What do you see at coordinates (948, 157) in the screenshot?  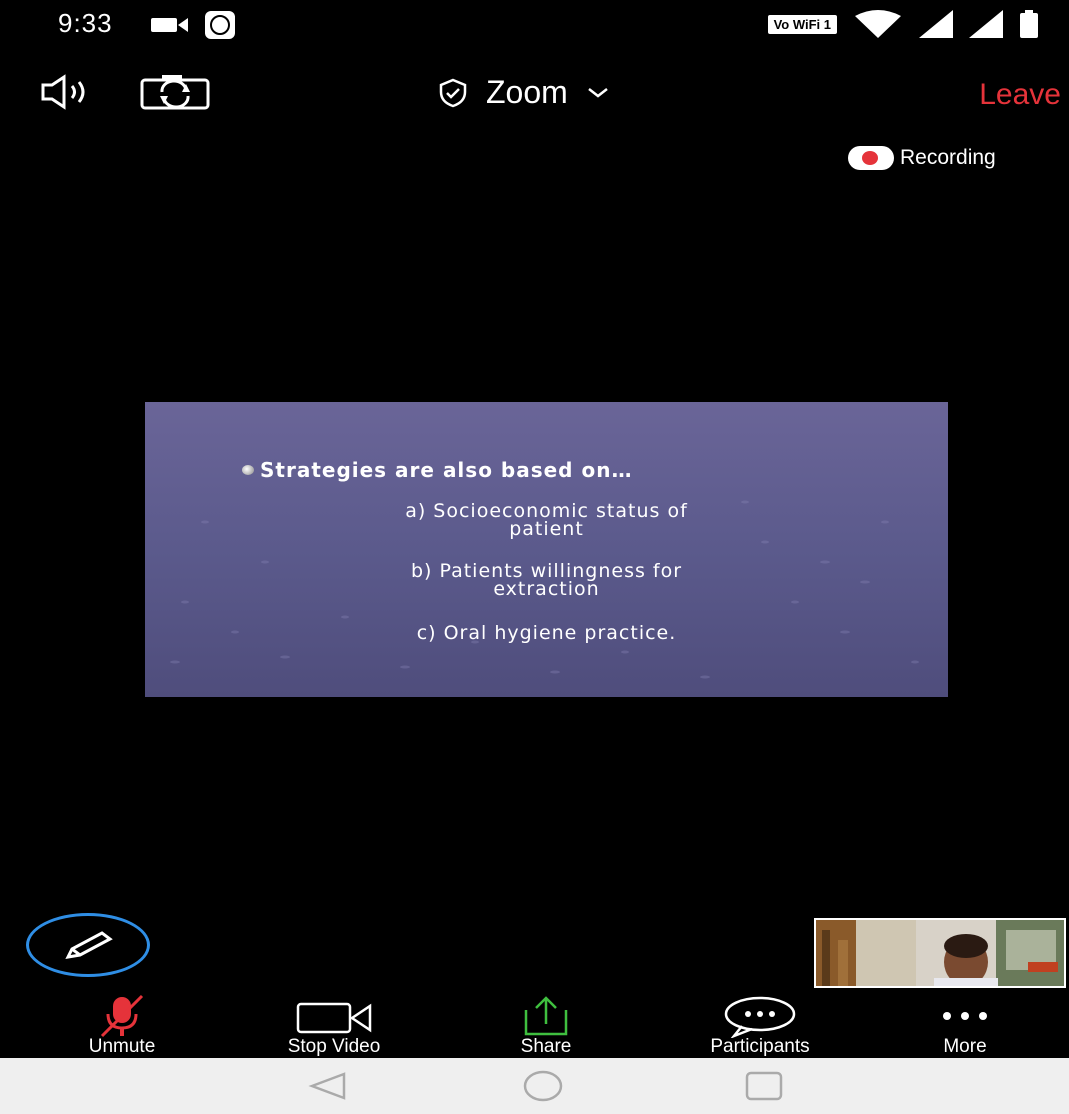 I see `recording-label: Recording` at bounding box center [948, 157].